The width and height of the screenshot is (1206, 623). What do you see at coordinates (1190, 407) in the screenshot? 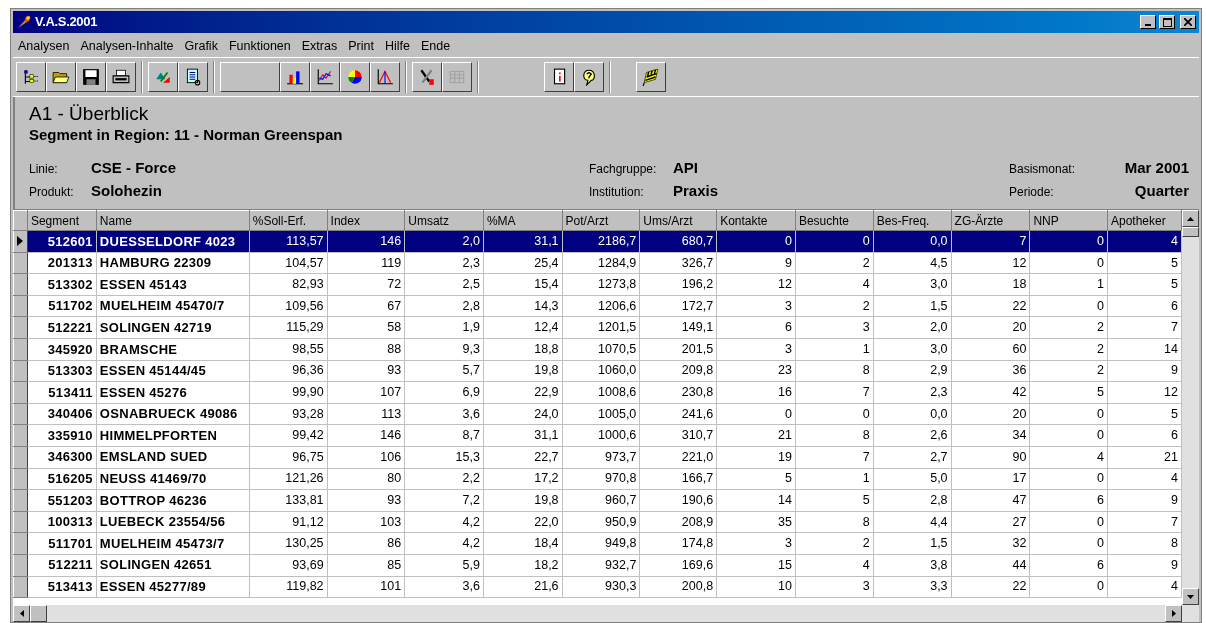
I see `vertical-scrollbar` at bounding box center [1190, 407].